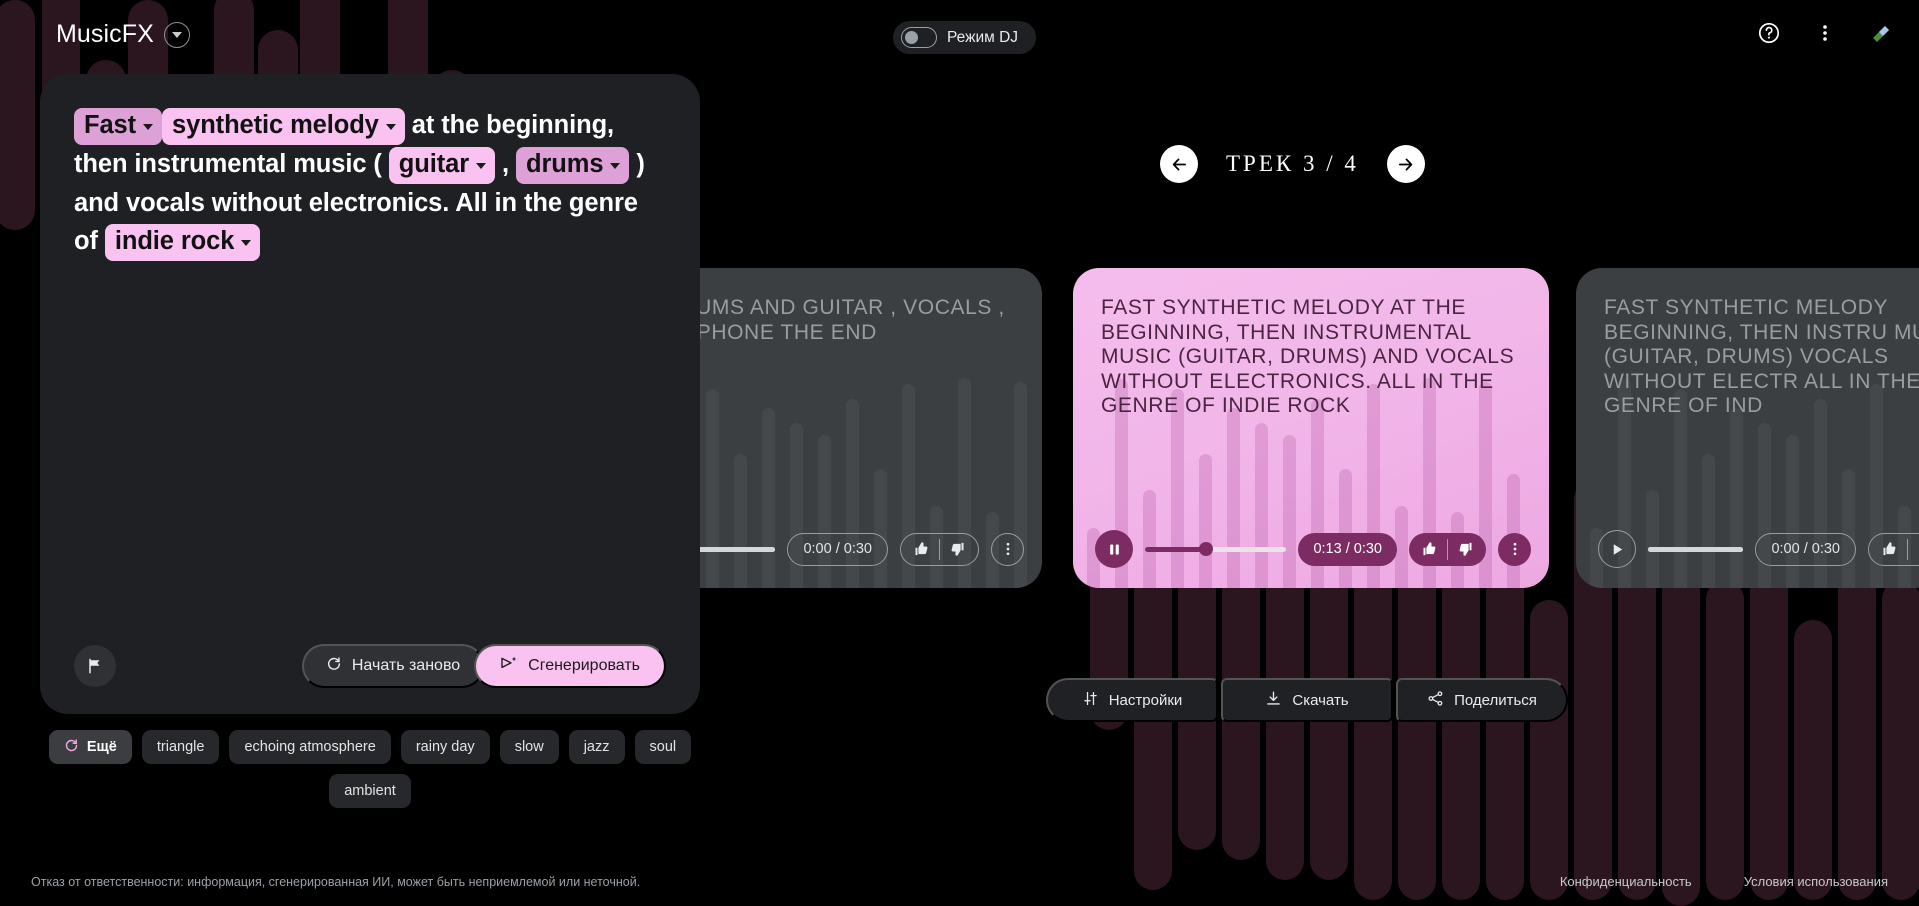  I want to click on generate-label: Сгенерировать, so click(584, 665).